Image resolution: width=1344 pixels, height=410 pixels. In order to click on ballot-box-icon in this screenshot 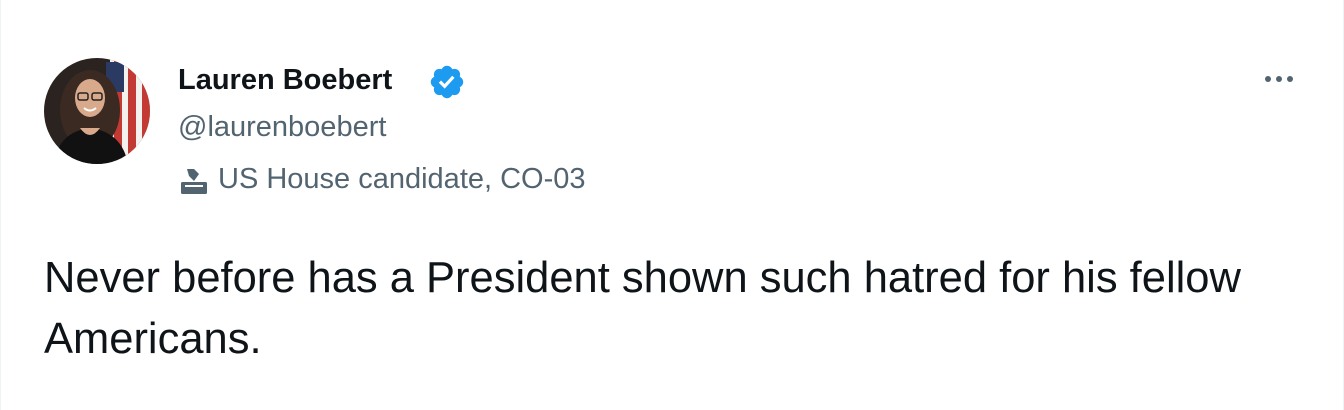, I will do `click(194, 181)`.